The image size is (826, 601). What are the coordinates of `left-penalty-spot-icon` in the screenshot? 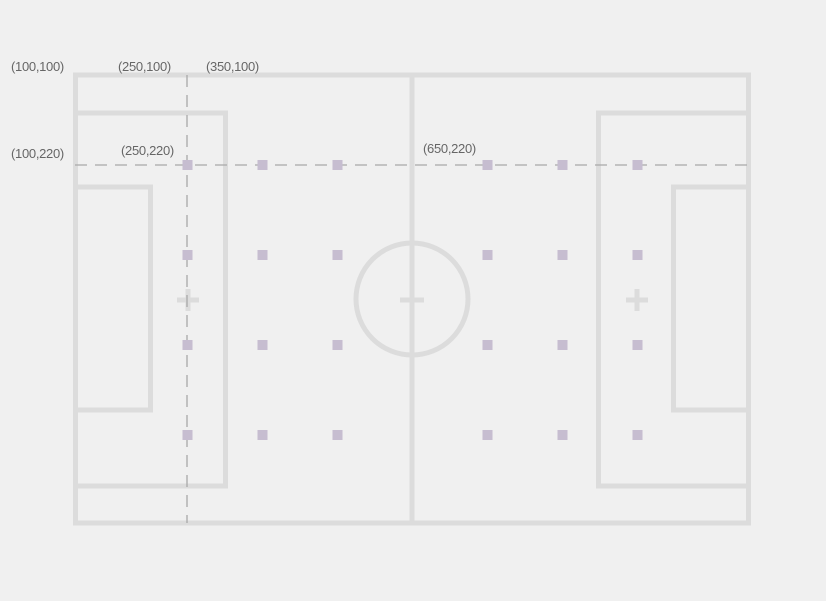 It's located at (188, 300).